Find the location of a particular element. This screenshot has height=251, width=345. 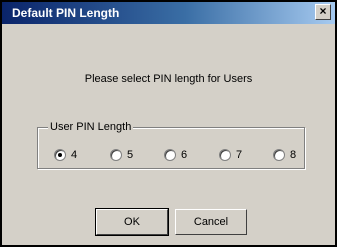

radio-checked-icon is located at coordinates (60, 155).